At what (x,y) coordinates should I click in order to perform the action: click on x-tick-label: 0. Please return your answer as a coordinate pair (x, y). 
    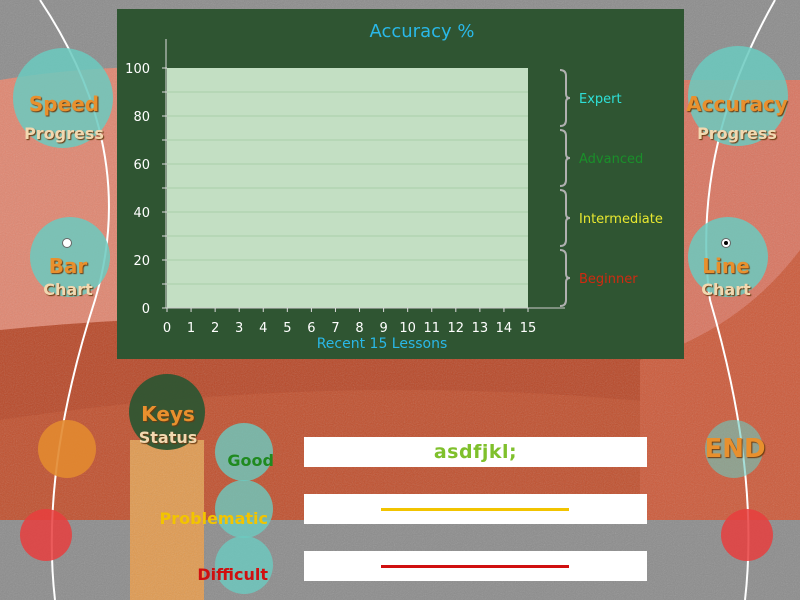
    Looking at the image, I should click on (167, 328).